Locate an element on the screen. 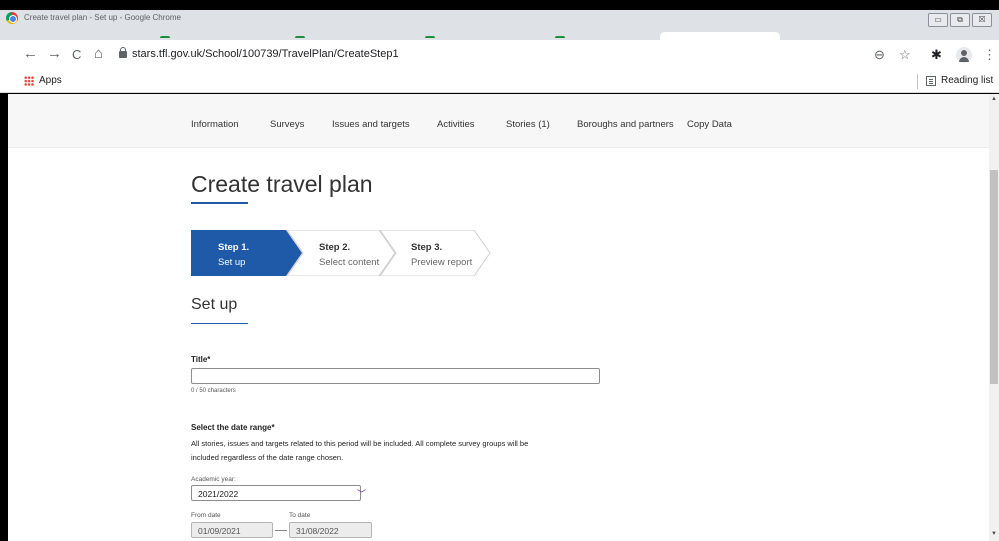 Image resolution: width=999 pixels, height=541 pixels. step-3: Step 3. Preview report is located at coordinates (441, 253).